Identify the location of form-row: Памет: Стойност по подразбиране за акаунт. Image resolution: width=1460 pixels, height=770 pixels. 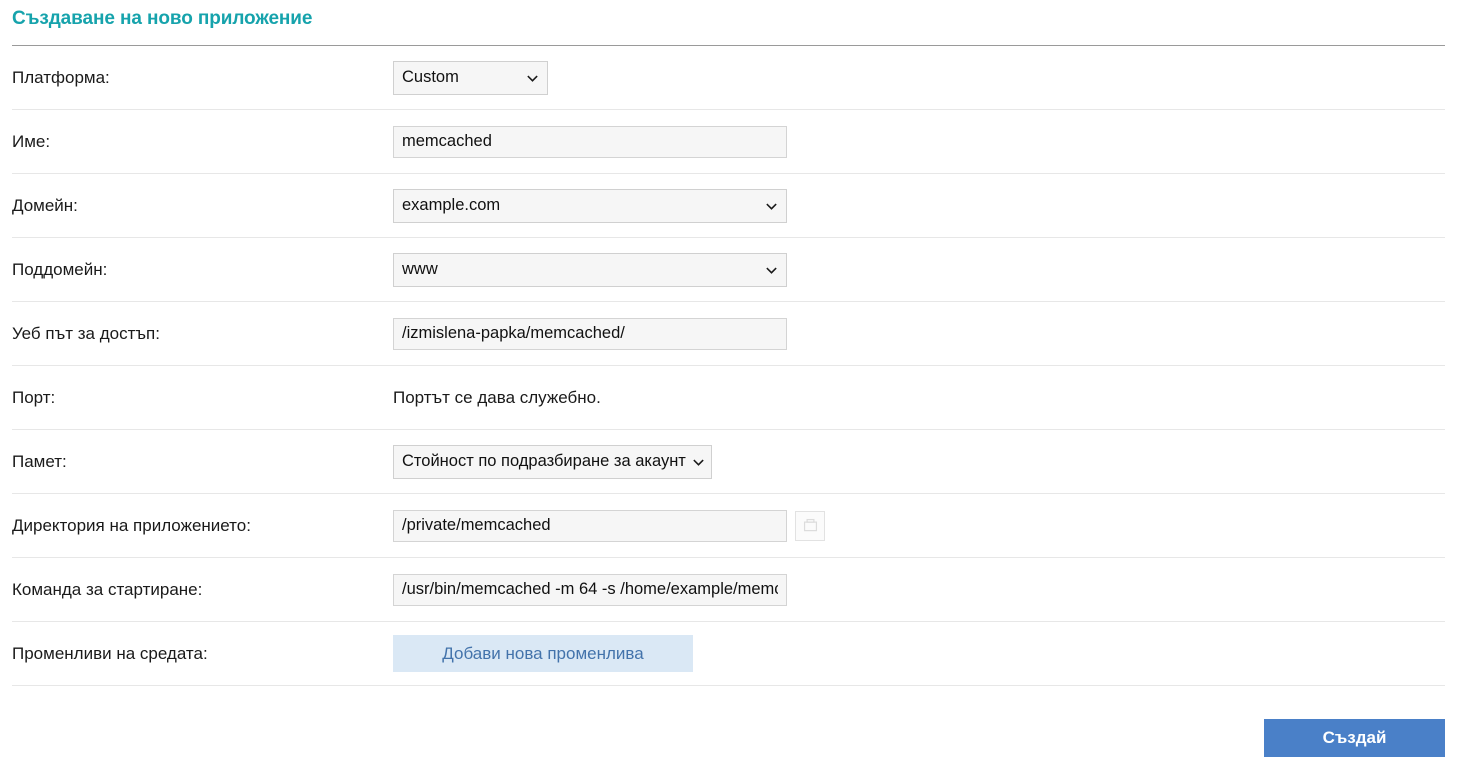
(728, 462).